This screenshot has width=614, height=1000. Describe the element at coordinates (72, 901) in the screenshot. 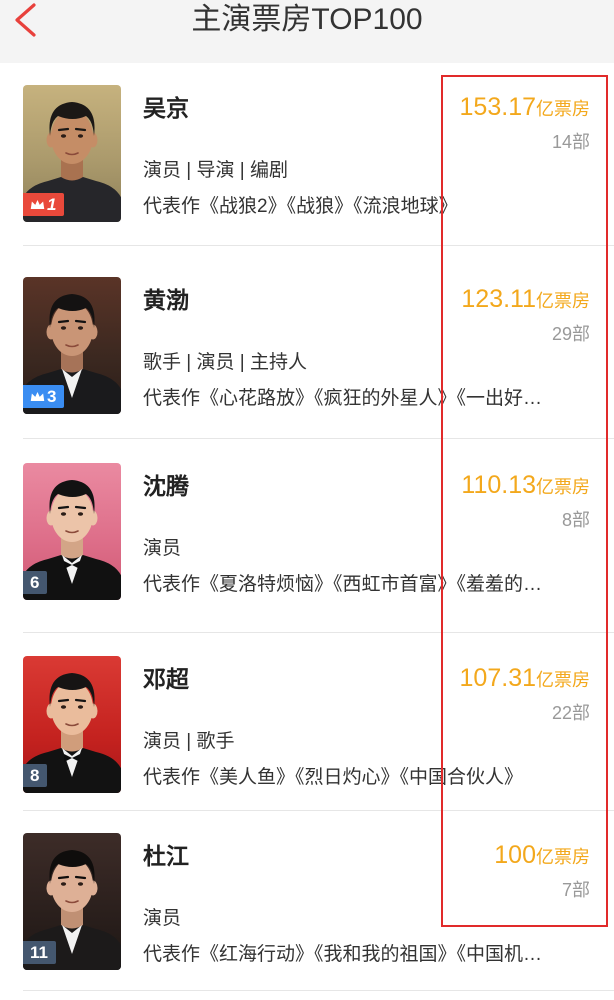

I see `actor-photo: 11` at that location.